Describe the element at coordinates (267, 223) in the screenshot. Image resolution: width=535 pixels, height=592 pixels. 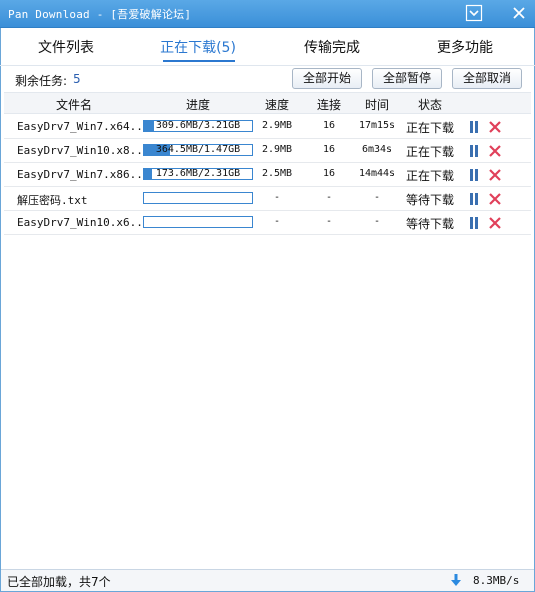
I see `table-row: EasyDrv7_Win10.x6... - - - 等待下载` at that location.